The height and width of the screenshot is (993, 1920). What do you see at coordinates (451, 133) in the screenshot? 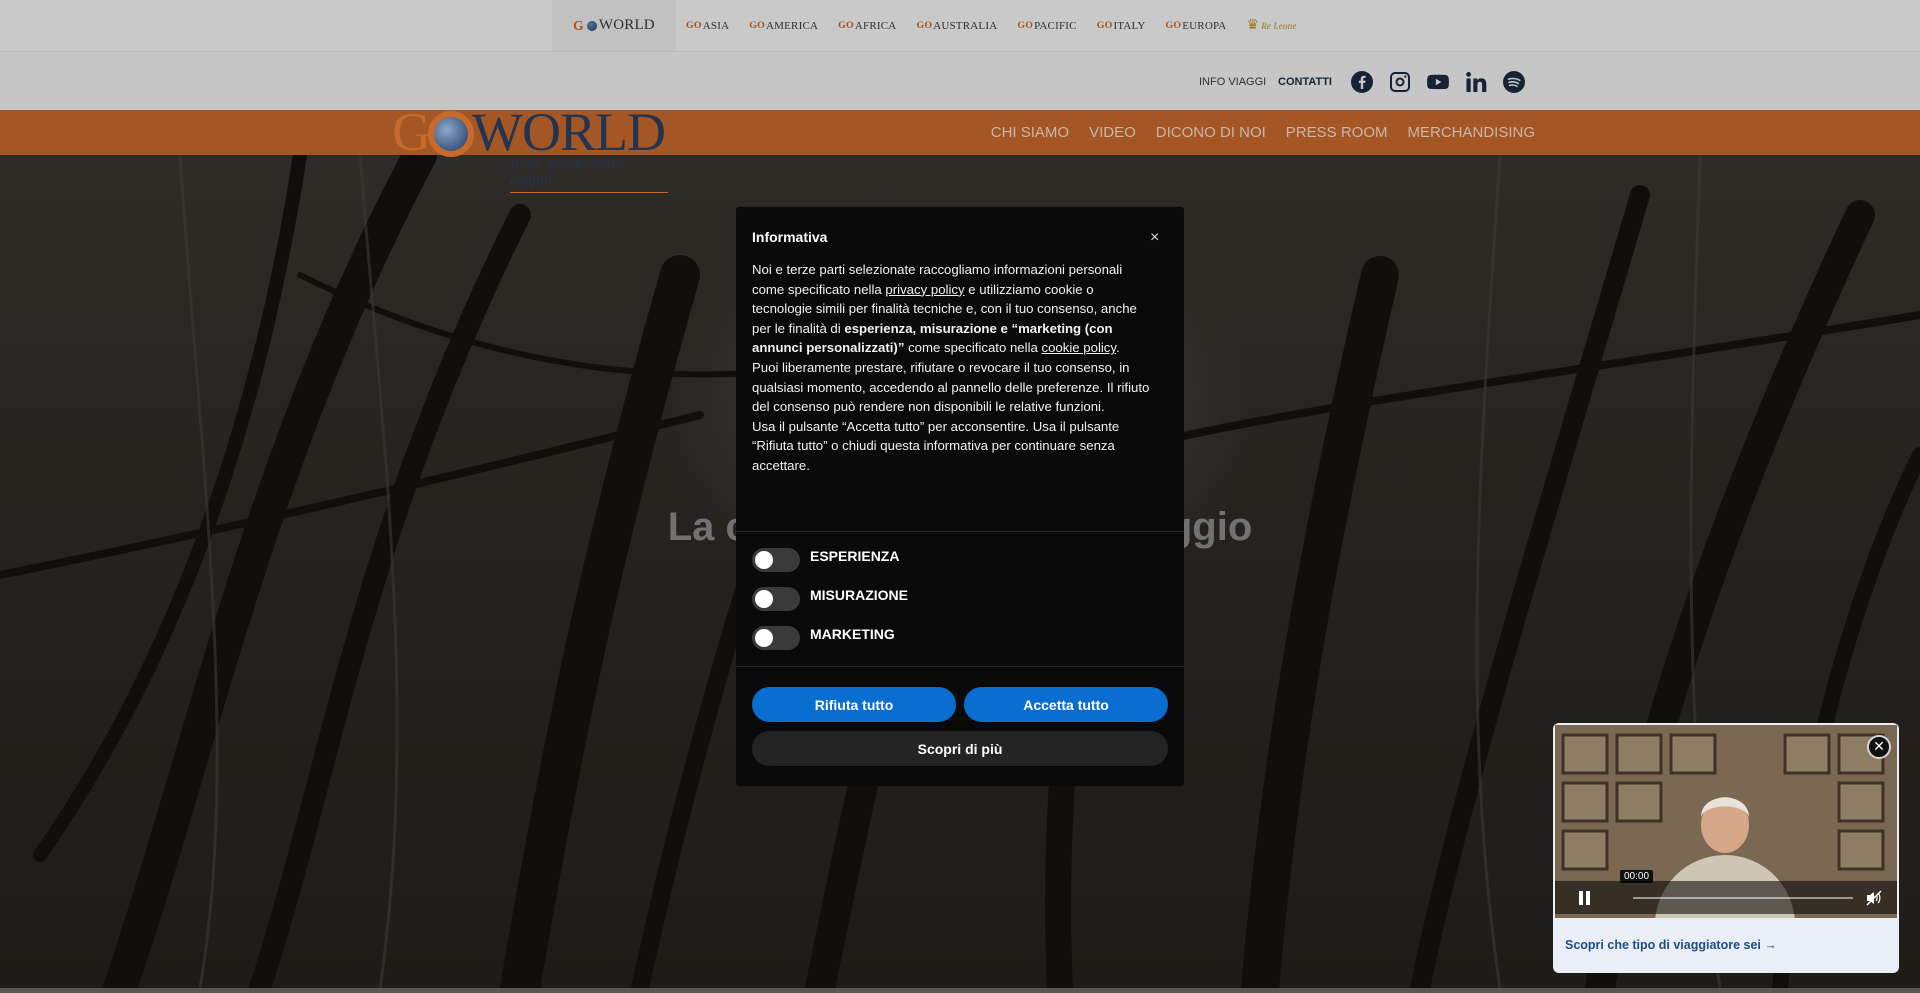
I see `globe-icon` at bounding box center [451, 133].